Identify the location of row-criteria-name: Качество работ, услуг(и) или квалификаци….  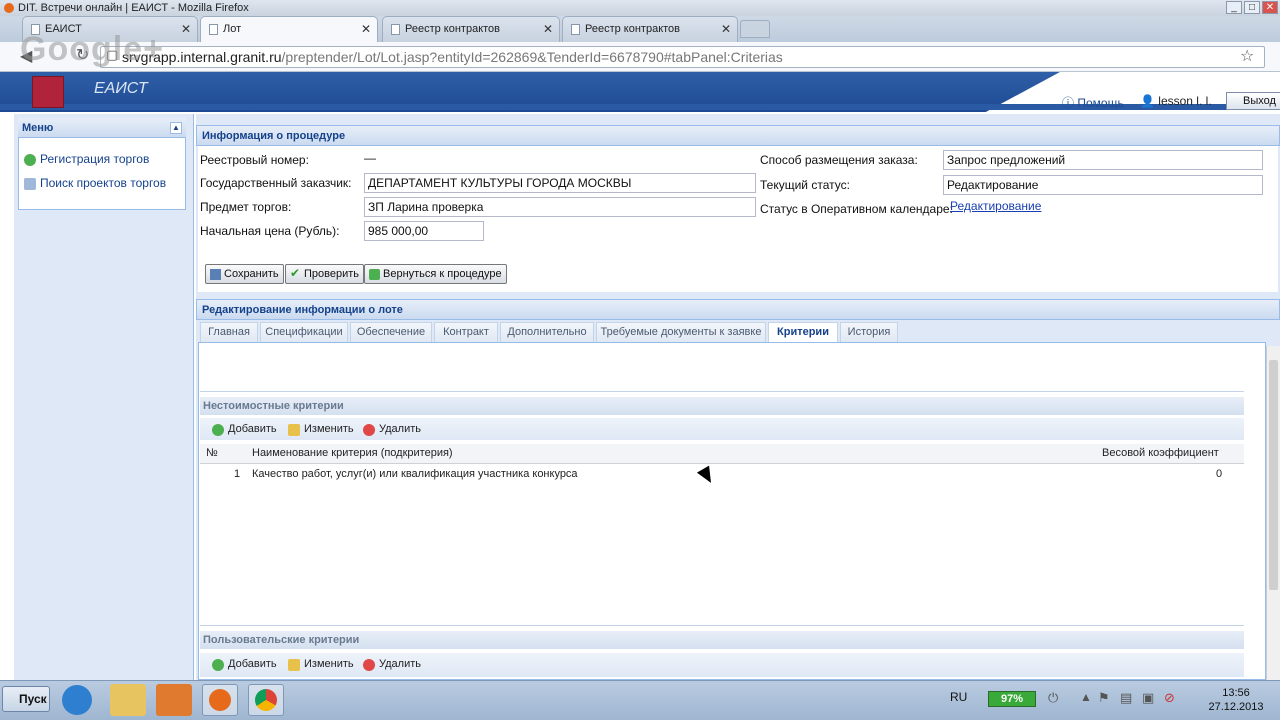
(415, 474).